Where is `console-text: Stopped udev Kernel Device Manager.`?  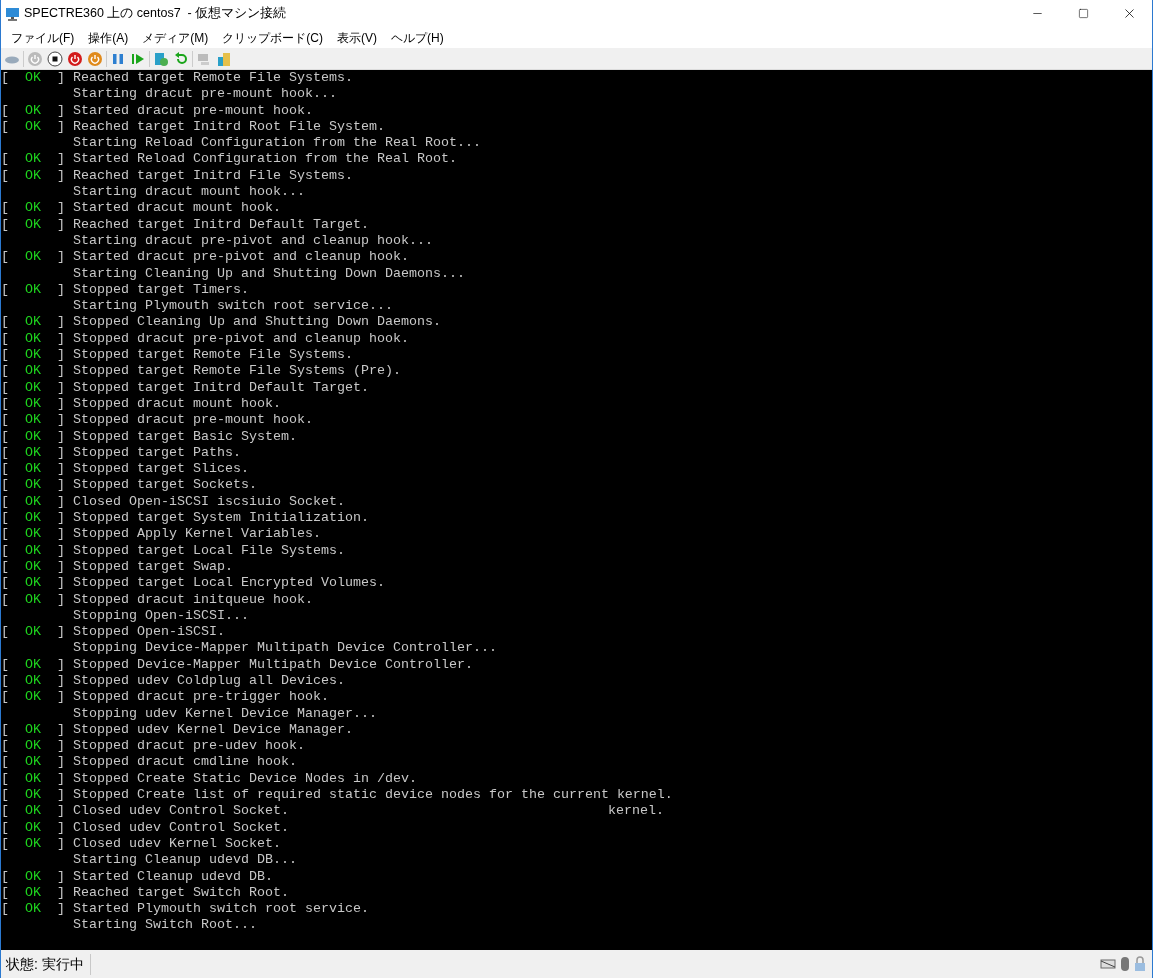
console-text: Stopped udev Kernel Device Manager. is located at coordinates (213, 730).